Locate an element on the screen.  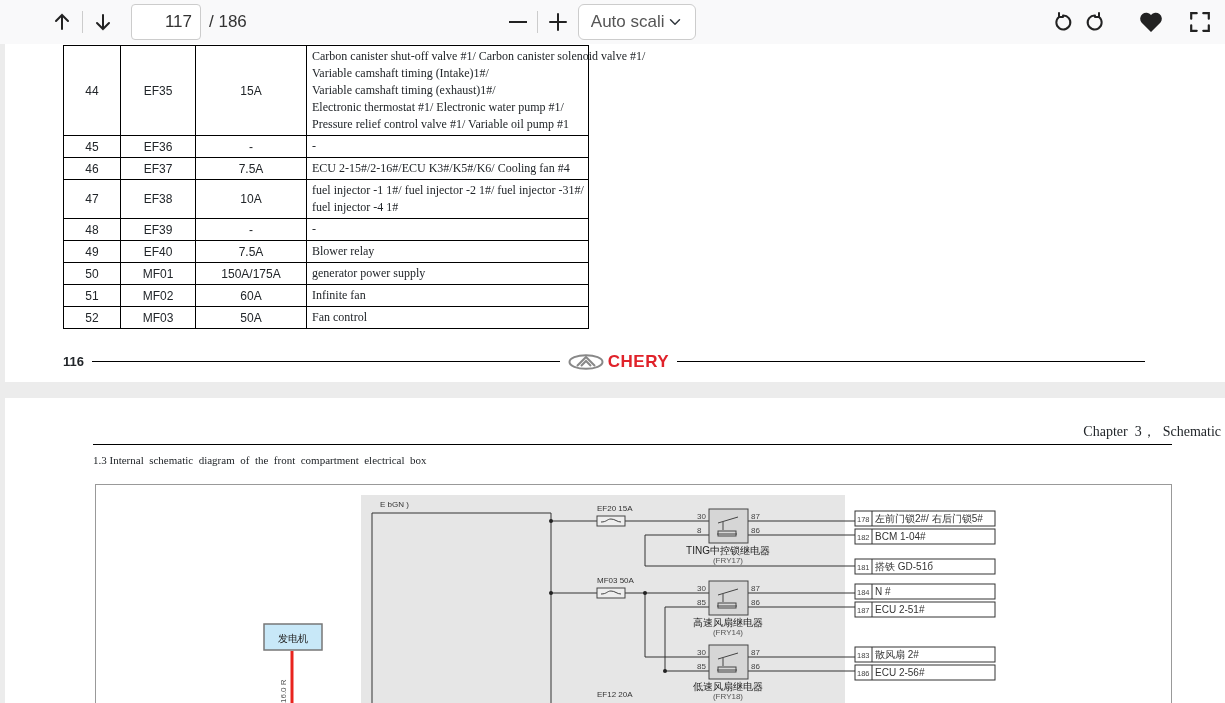
table-cell: 52 is located at coordinates (92, 317).